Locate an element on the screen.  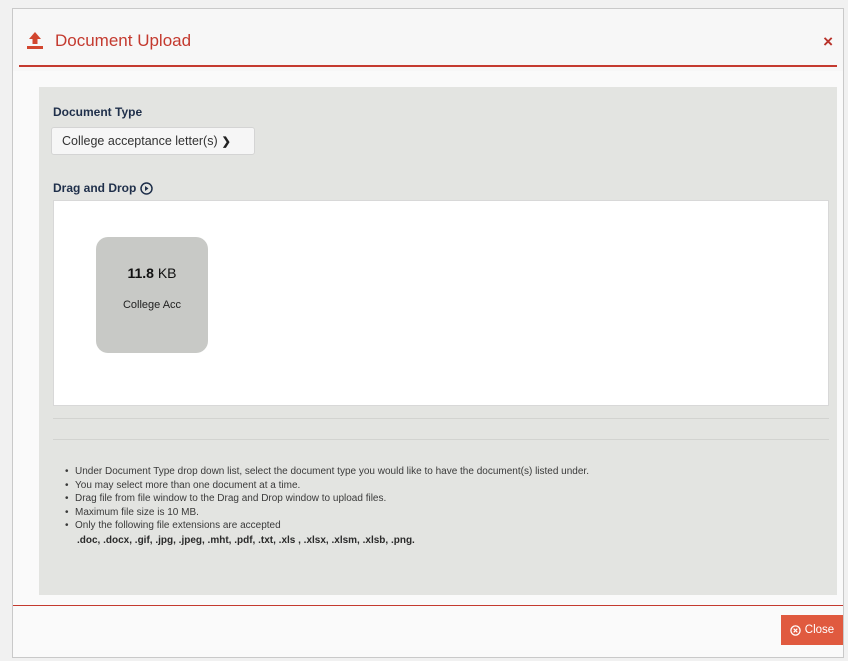
file-size-value: 11.8 is located at coordinates (140, 273).